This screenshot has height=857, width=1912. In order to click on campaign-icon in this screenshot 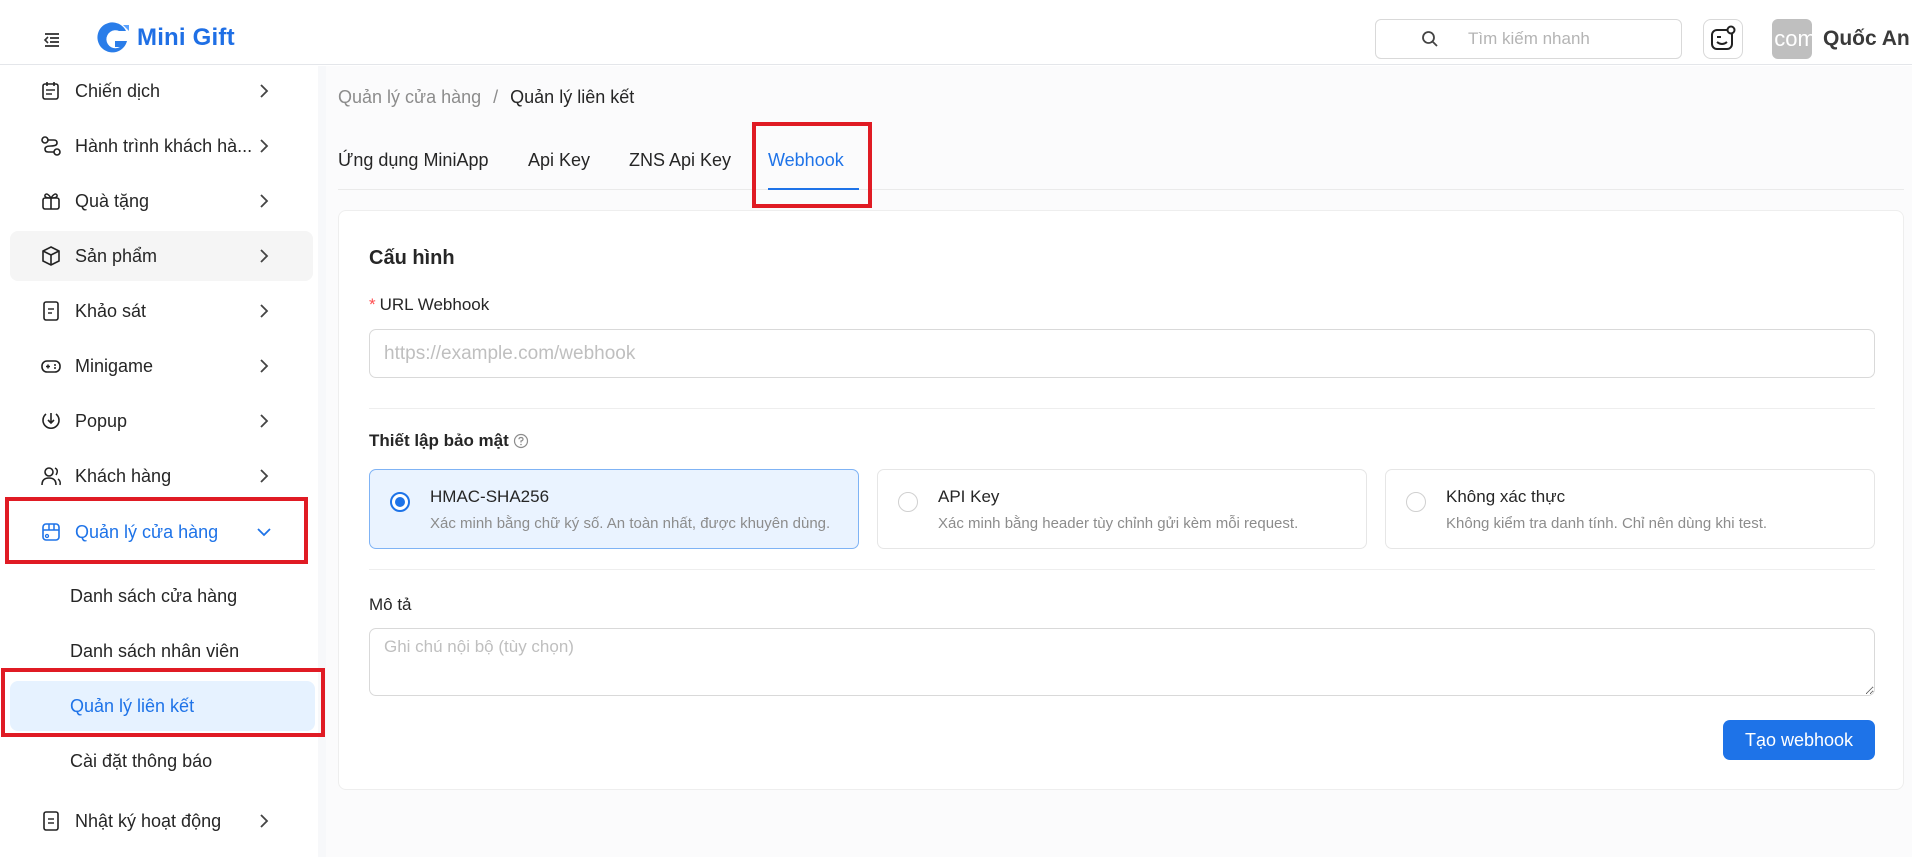, I will do `click(50, 91)`.